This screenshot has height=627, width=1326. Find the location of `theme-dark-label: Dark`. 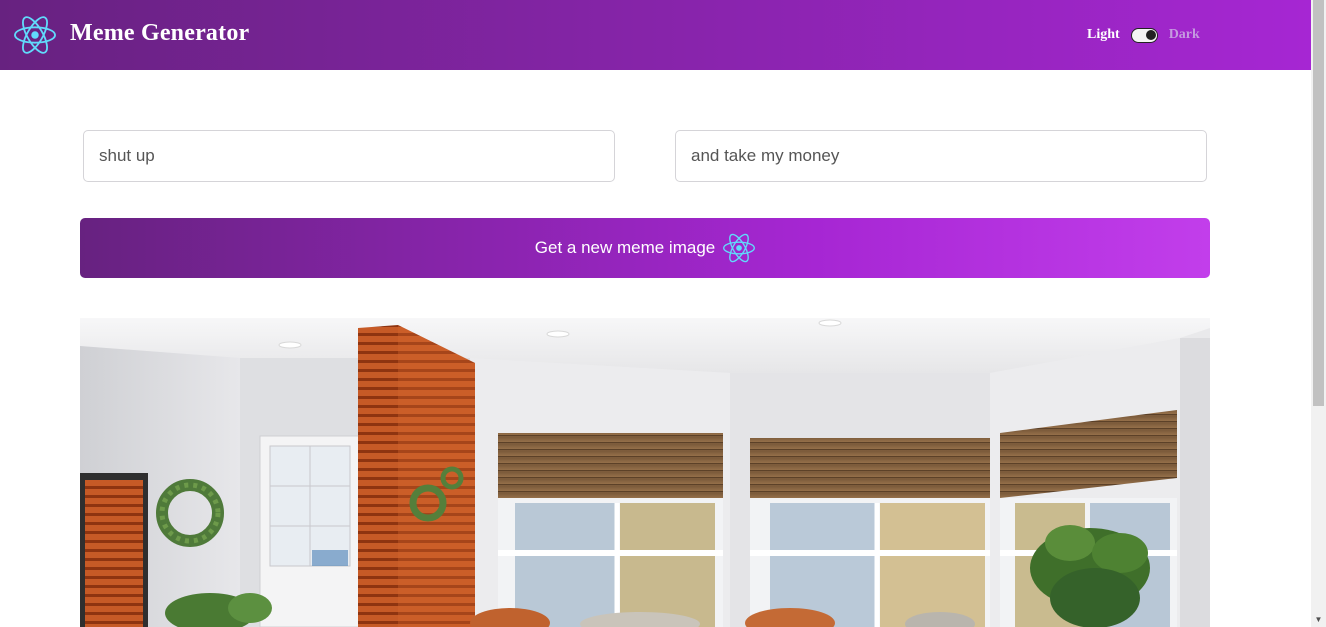

theme-dark-label: Dark is located at coordinates (1184, 34).